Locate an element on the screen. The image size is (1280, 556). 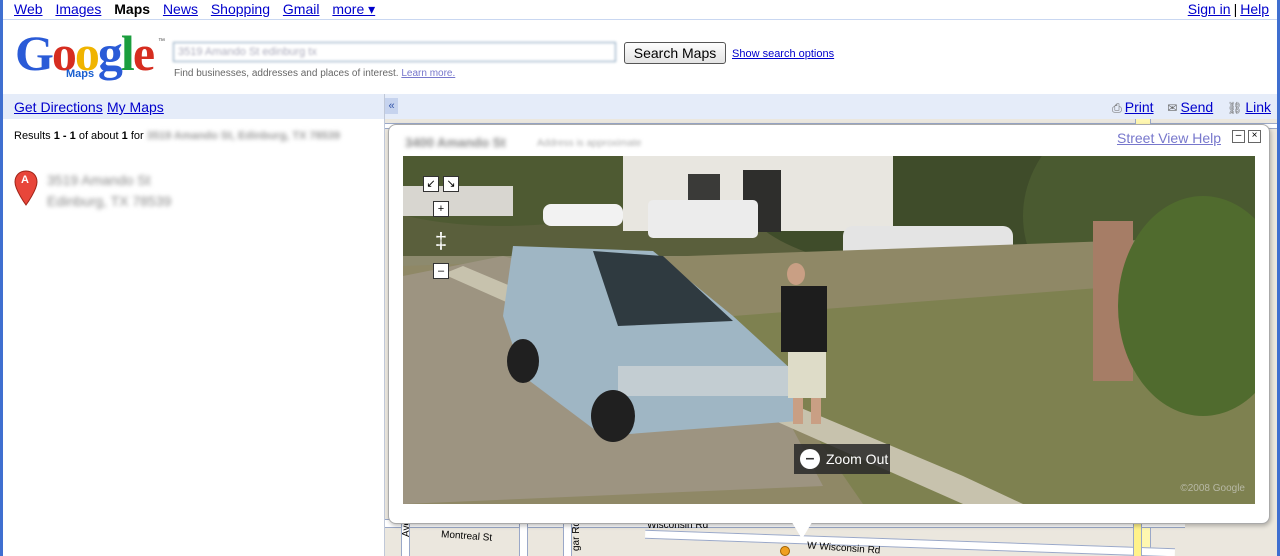
show-search-options-link: Show search options is located at coordinates (783, 54).